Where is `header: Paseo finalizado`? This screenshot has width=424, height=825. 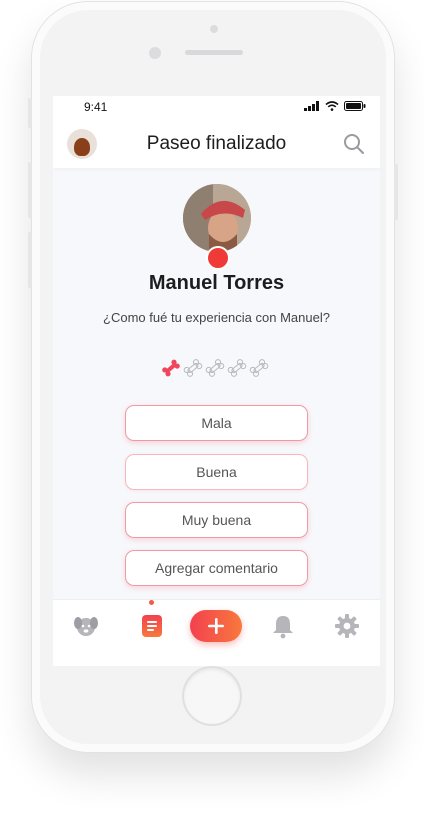
header: Paseo finalizado is located at coordinates (216, 144).